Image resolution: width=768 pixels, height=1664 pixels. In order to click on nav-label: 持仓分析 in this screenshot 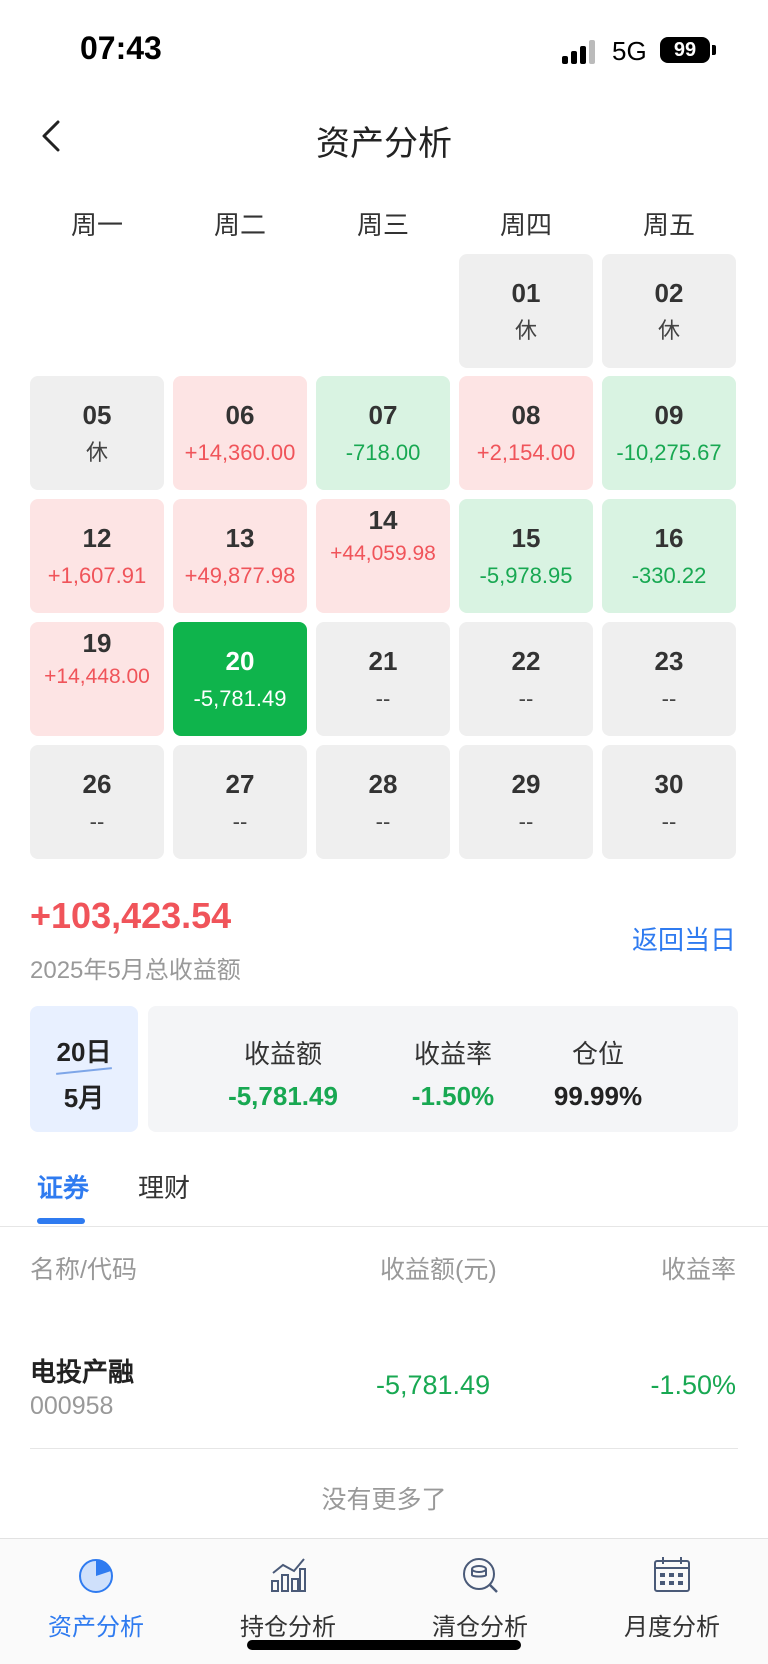, I will do `click(288, 1627)`.